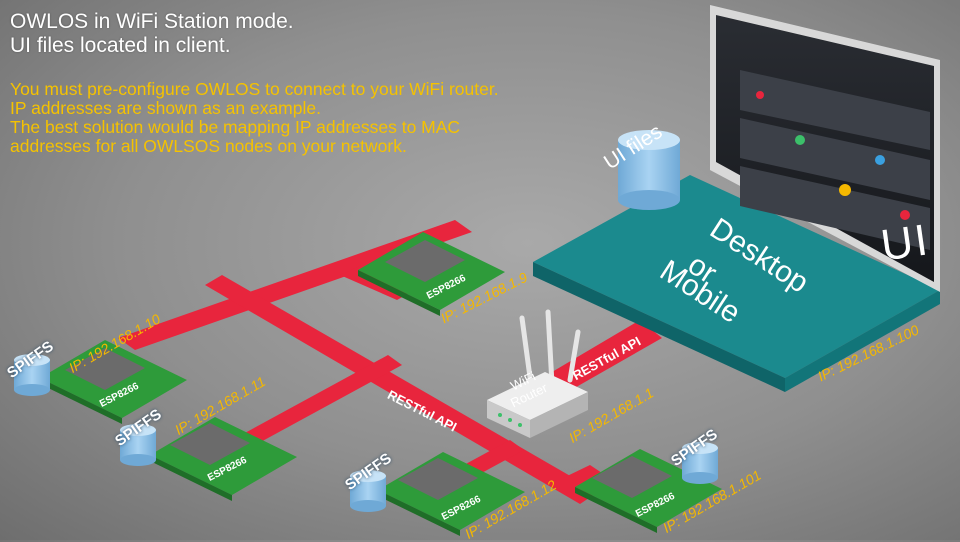 This screenshot has height=542, width=960. Describe the element at coordinates (152, 21) in the screenshot. I see `headline-line: OWLOS in WiFi Station mode.` at that location.